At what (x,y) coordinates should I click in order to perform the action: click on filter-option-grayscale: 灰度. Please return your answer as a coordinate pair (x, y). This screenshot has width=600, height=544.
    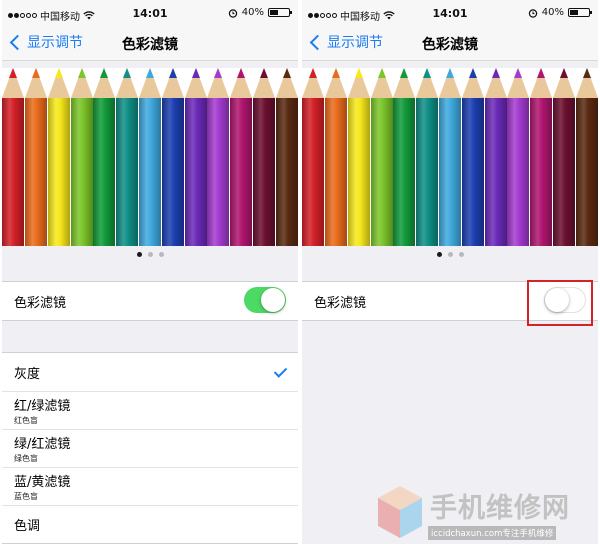
    Looking at the image, I should click on (150, 372).